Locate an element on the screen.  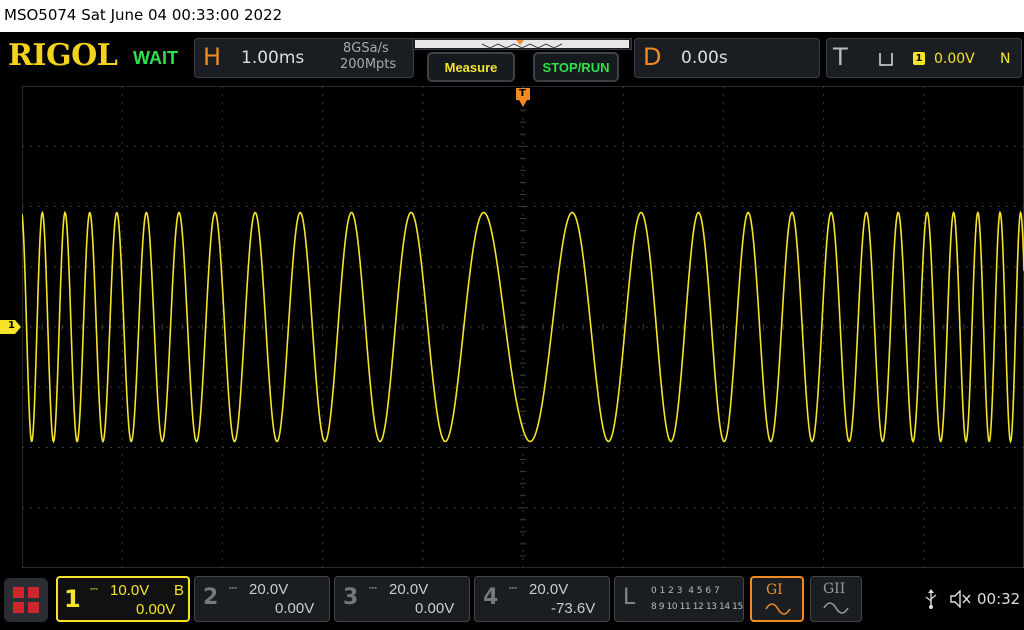
trigger-position-marker-label: T is located at coordinates (522, 93).